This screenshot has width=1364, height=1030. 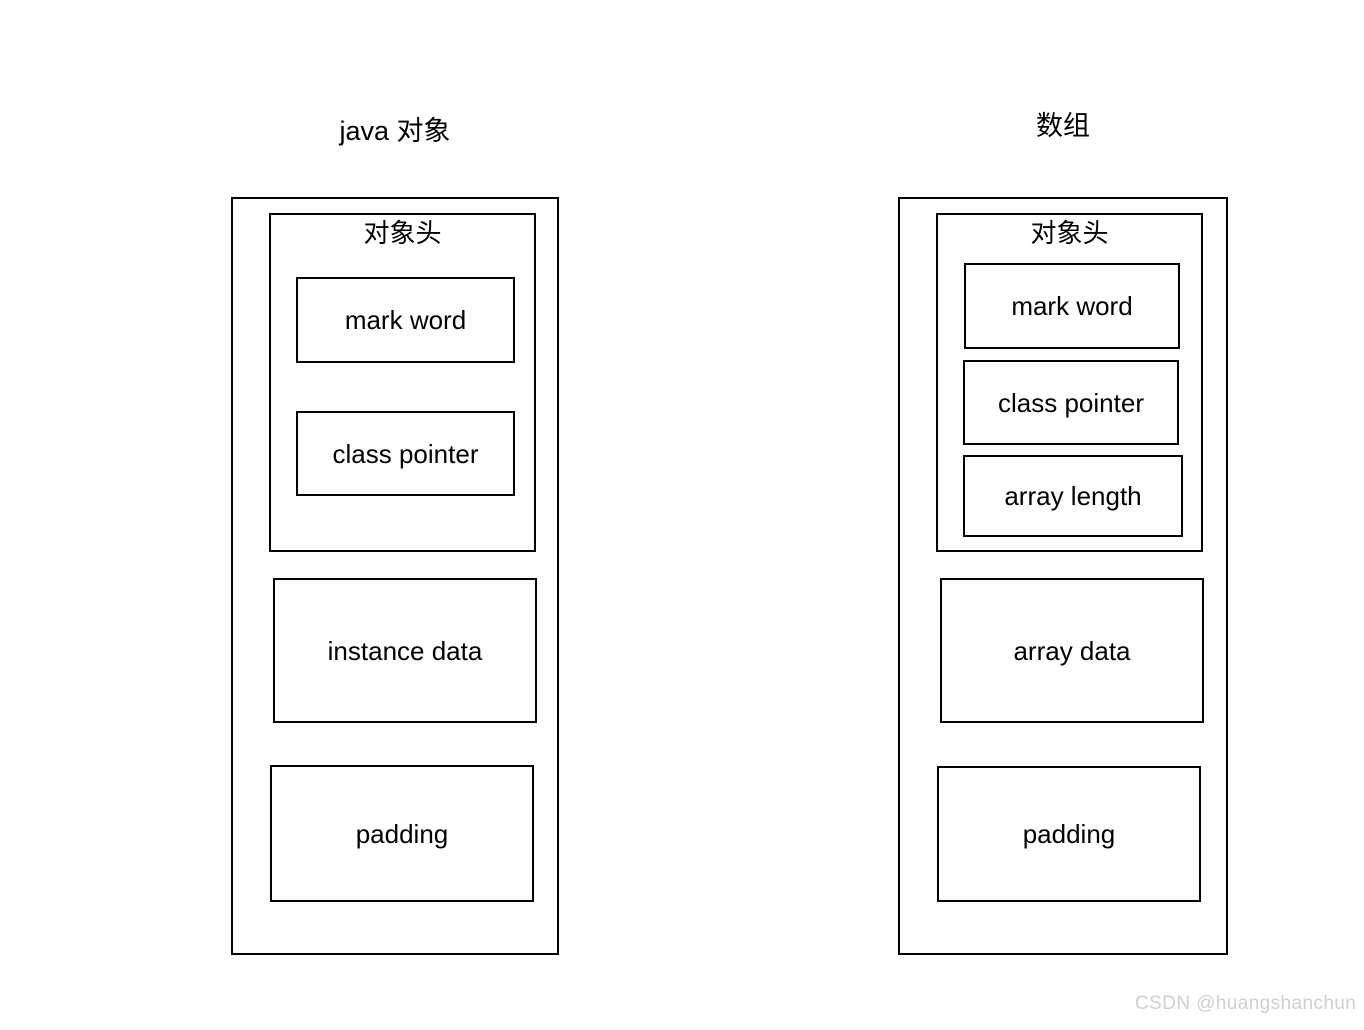 I want to click on array-length-label: array length, so click(x=1073, y=496).